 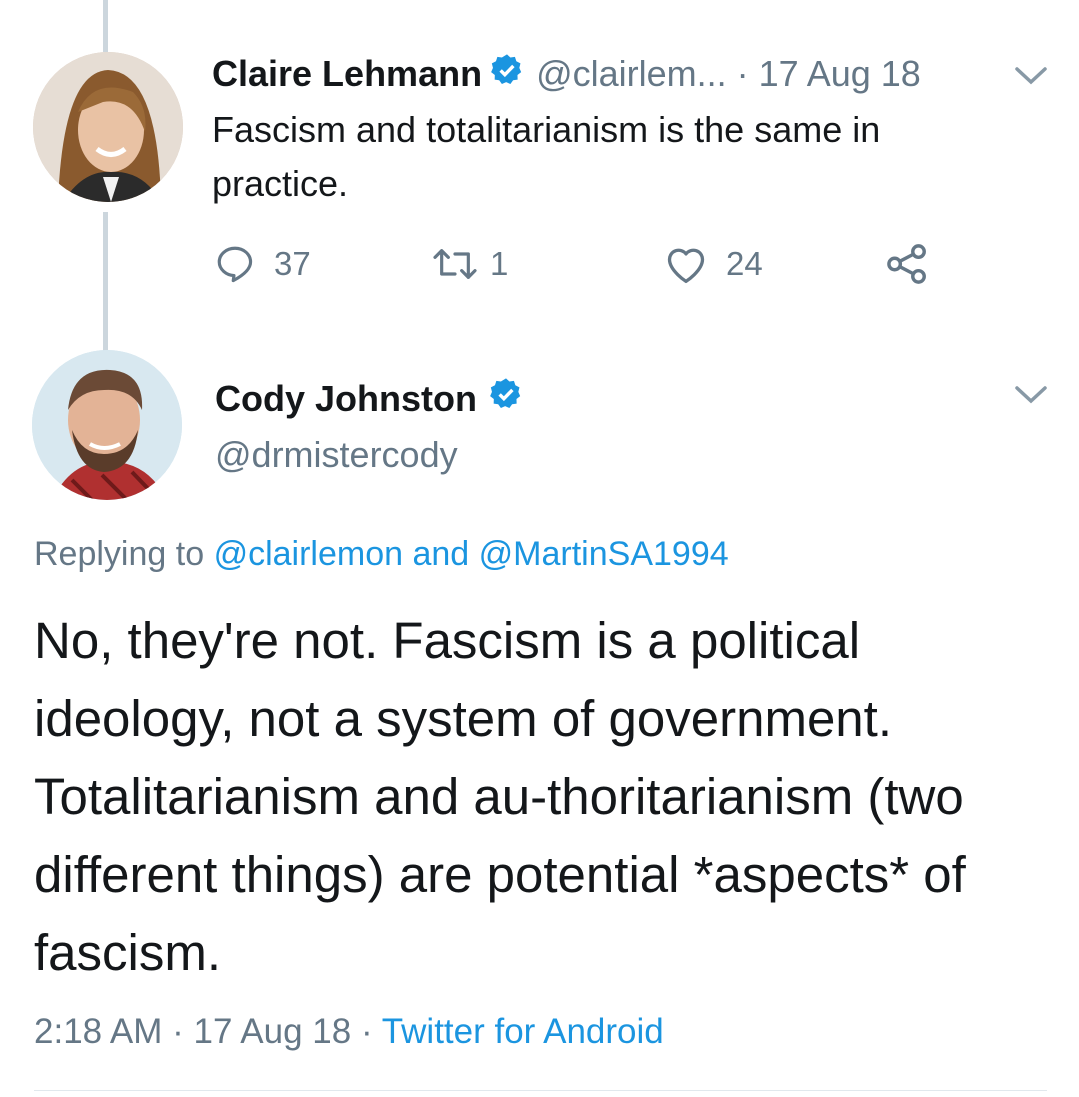 What do you see at coordinates (262, 264) in the screenshot?
I see `reply-action: 37` at bounding box center [262, 264].